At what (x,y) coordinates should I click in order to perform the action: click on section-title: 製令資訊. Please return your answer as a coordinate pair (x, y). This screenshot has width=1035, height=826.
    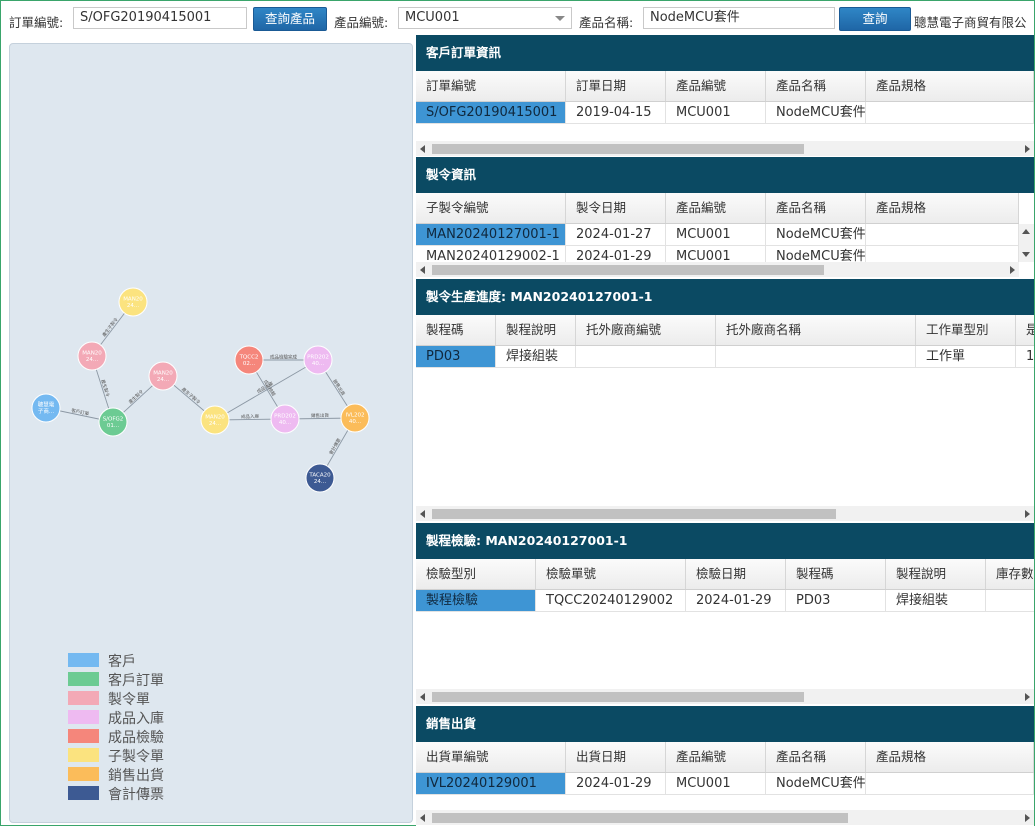
    Looking at the image, I should click on (725, 175).